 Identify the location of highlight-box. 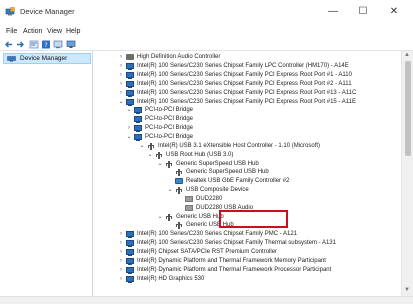
(253, 219).